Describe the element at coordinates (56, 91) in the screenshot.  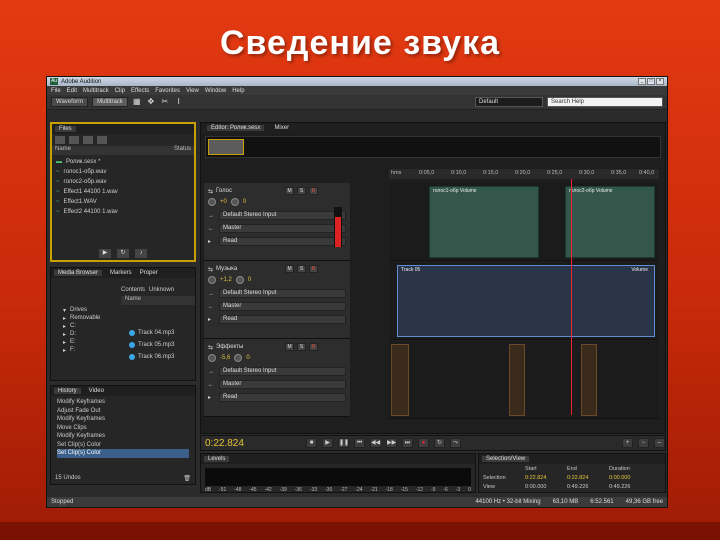
I see `menu-file: File` at that location.